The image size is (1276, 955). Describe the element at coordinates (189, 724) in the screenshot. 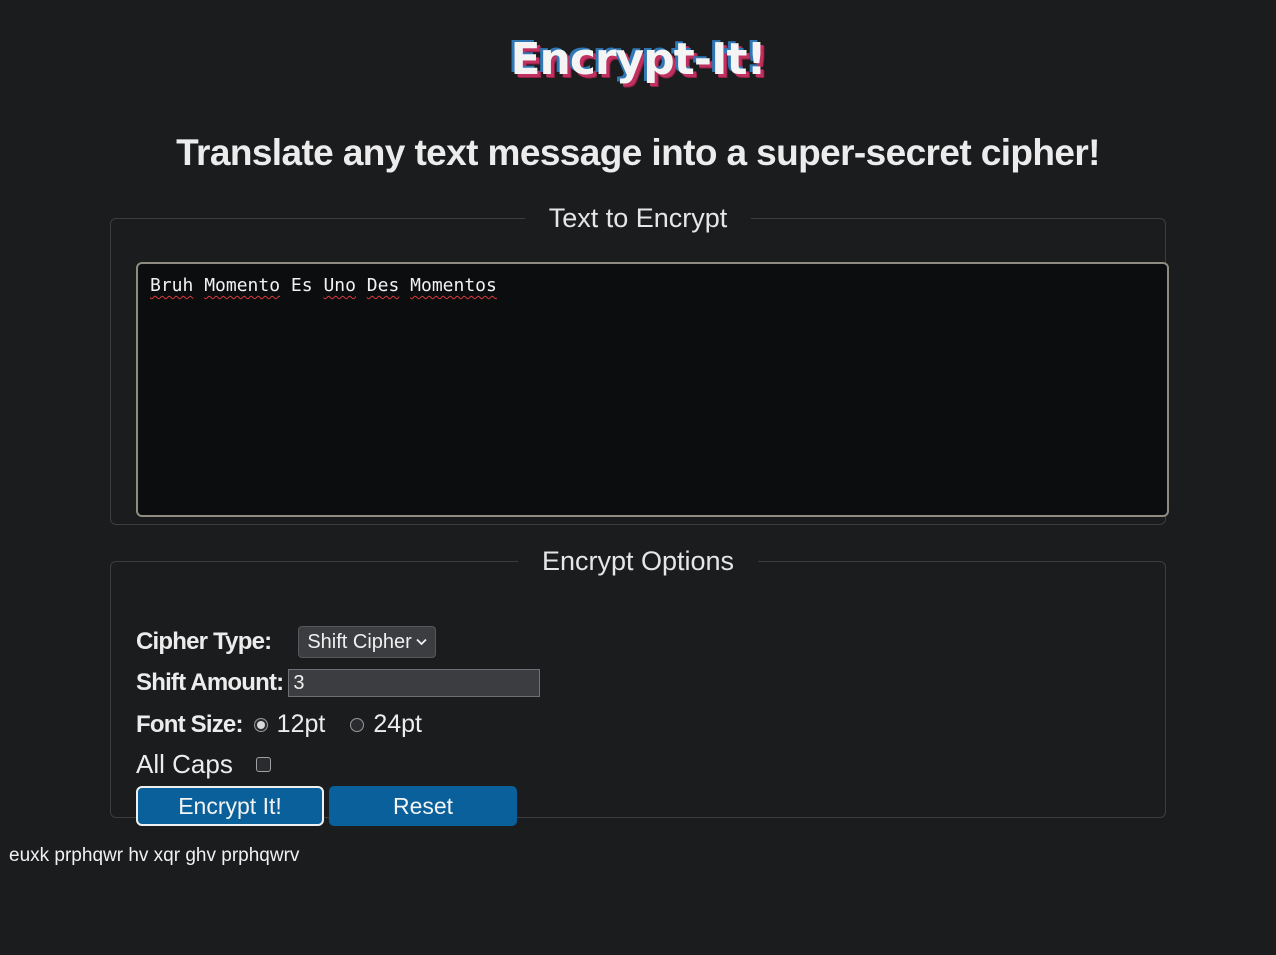

I see `font-size-label: Font Size:` at that location.